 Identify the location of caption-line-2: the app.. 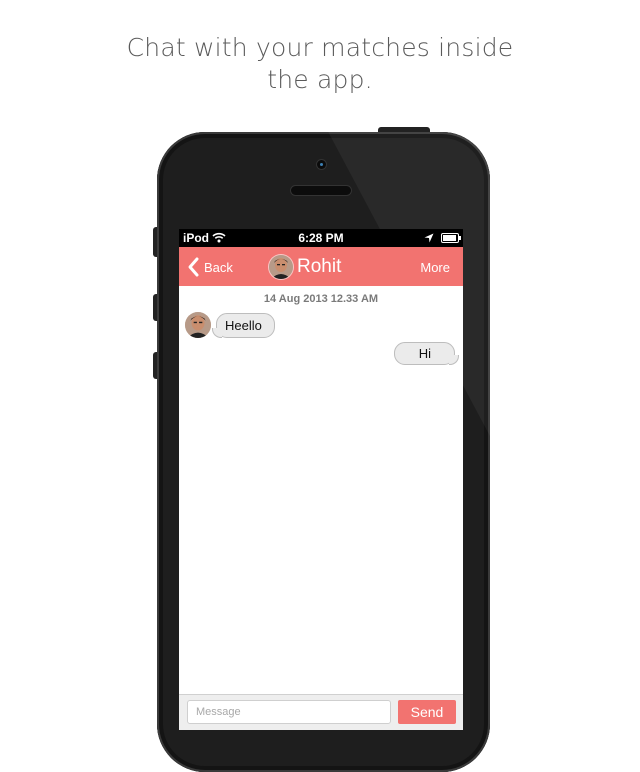
(320, 79).